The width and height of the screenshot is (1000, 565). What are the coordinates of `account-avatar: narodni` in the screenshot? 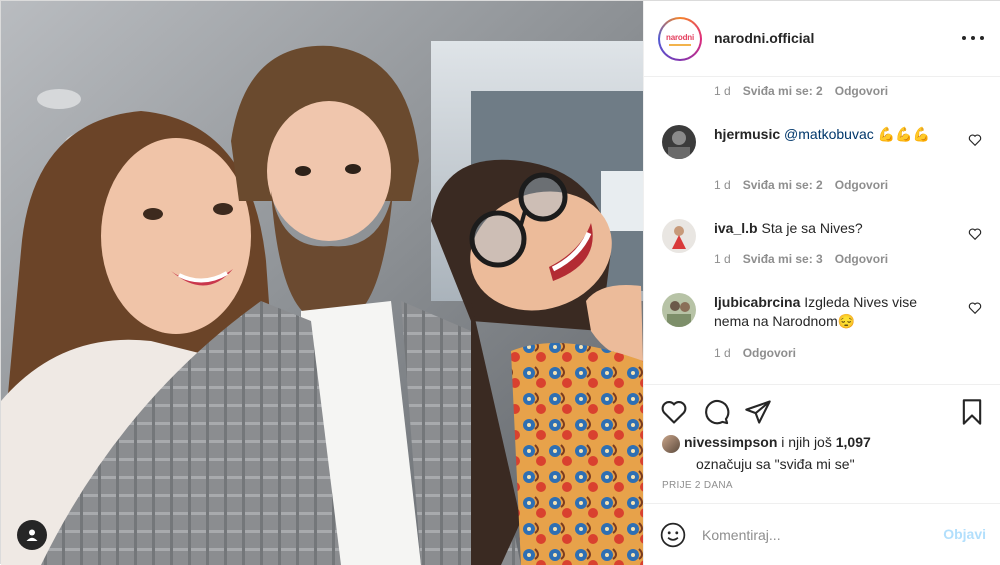 It's located at (680, 39).